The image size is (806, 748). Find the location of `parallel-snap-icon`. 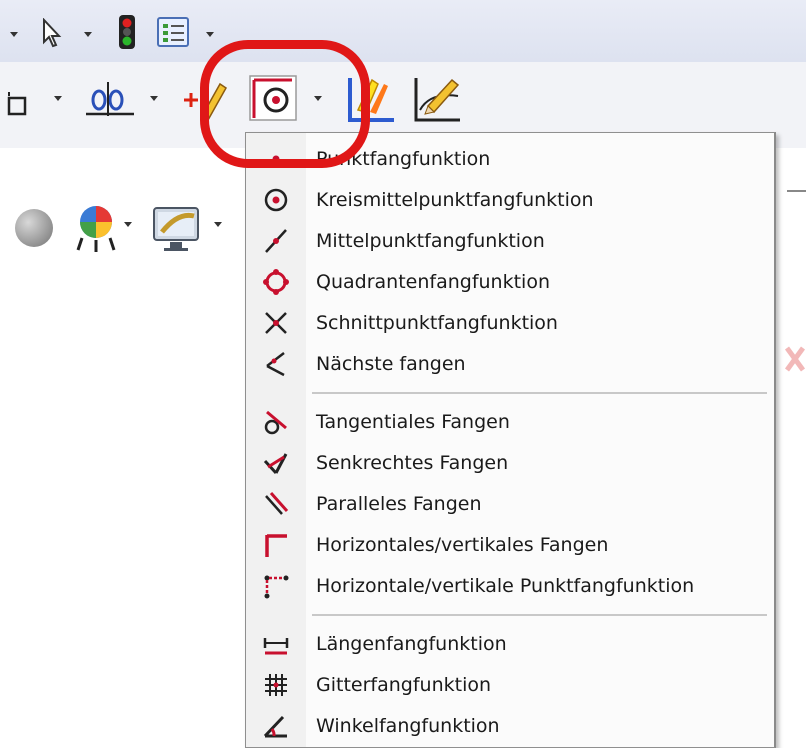

parallel-snap-icon is located at coordinates (276, 504).